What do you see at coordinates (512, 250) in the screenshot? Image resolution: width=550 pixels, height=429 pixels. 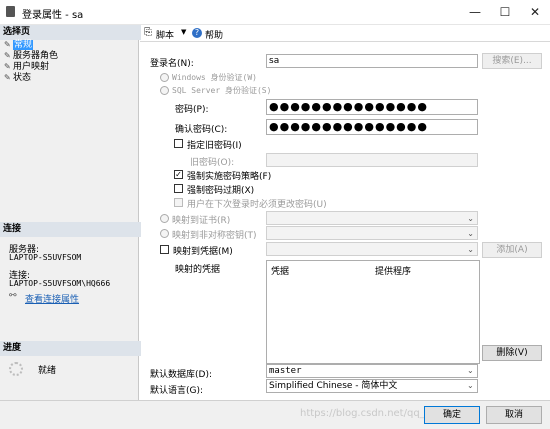 I see `add-credential-button: 添加(A)` at bounding box center [512, 250].